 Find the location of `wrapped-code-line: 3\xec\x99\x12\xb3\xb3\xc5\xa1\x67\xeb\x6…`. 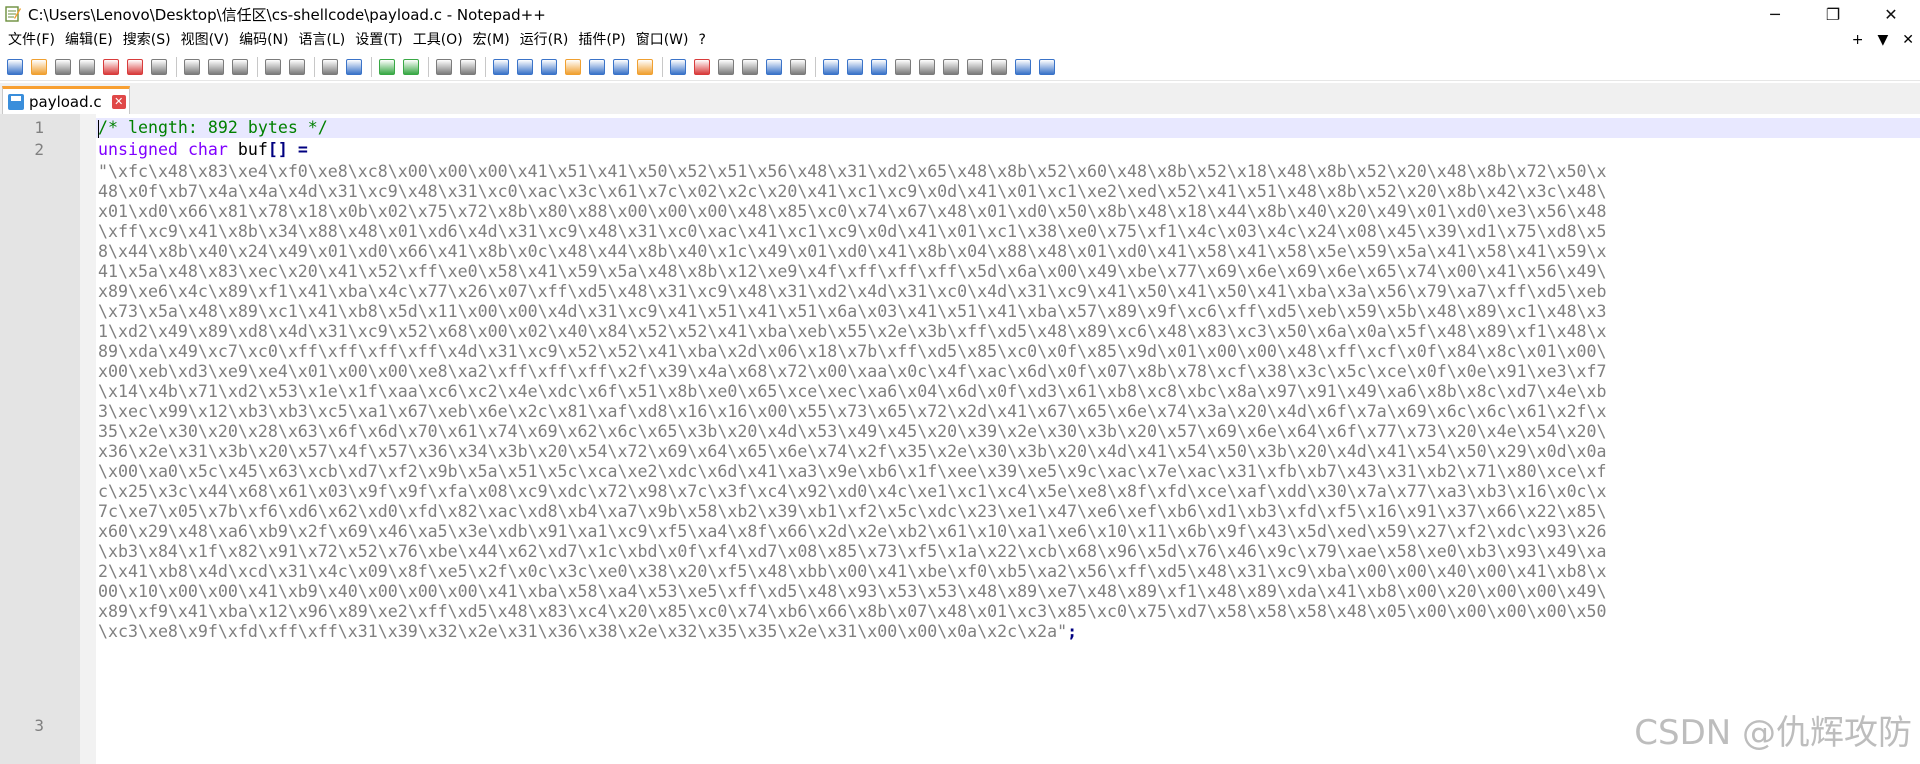

wrapped-code-line: 3\xec\x99\x12\xb3\xb3\xc5\xa1\x67\xeb\x6… is located at coordinates (852, 412).